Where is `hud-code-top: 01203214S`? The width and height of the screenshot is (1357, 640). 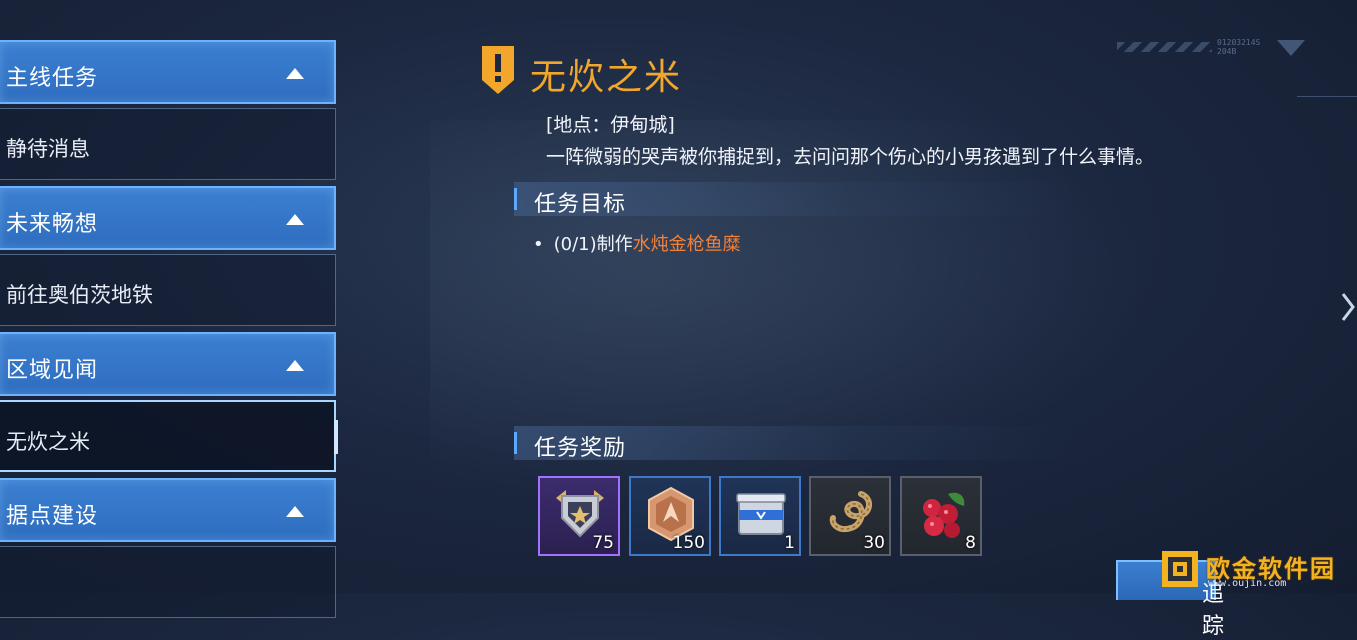 hud-code-top: 01203214S is located at coordinates (1239, 42).